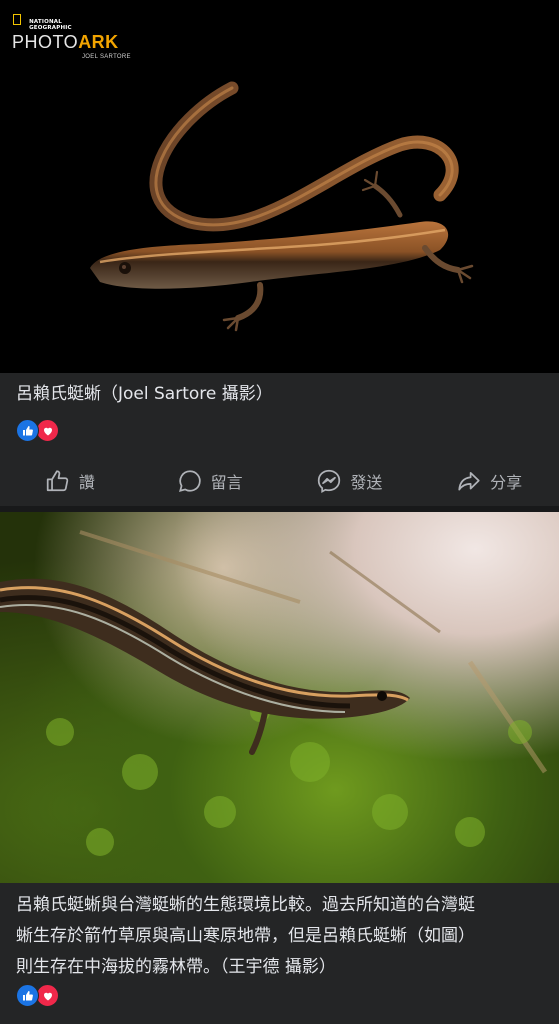 This screenshot has width=559, height=1024. I want to click on like-label: 讚, so click(86, 482).